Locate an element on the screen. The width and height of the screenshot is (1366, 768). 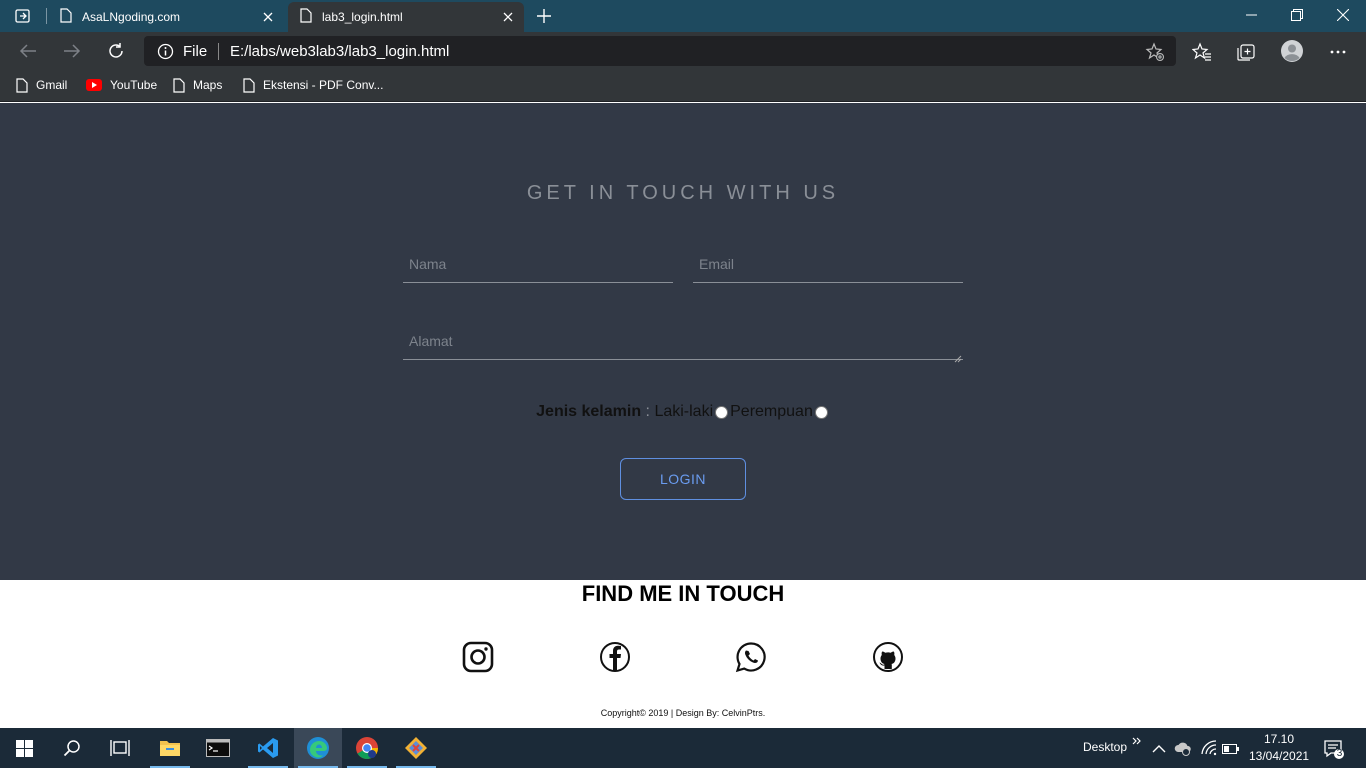
more-menu-icon is located at coordinates (1338, 52).